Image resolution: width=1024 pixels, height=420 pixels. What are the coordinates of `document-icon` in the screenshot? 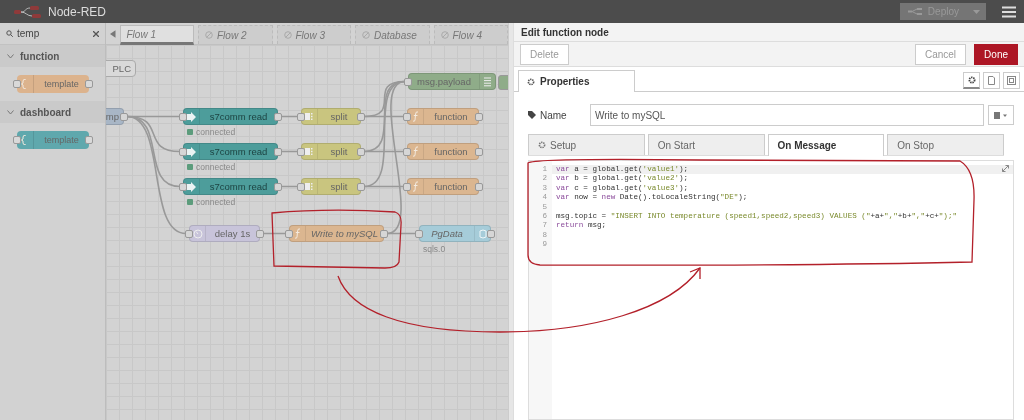 It's located at (991, 80).